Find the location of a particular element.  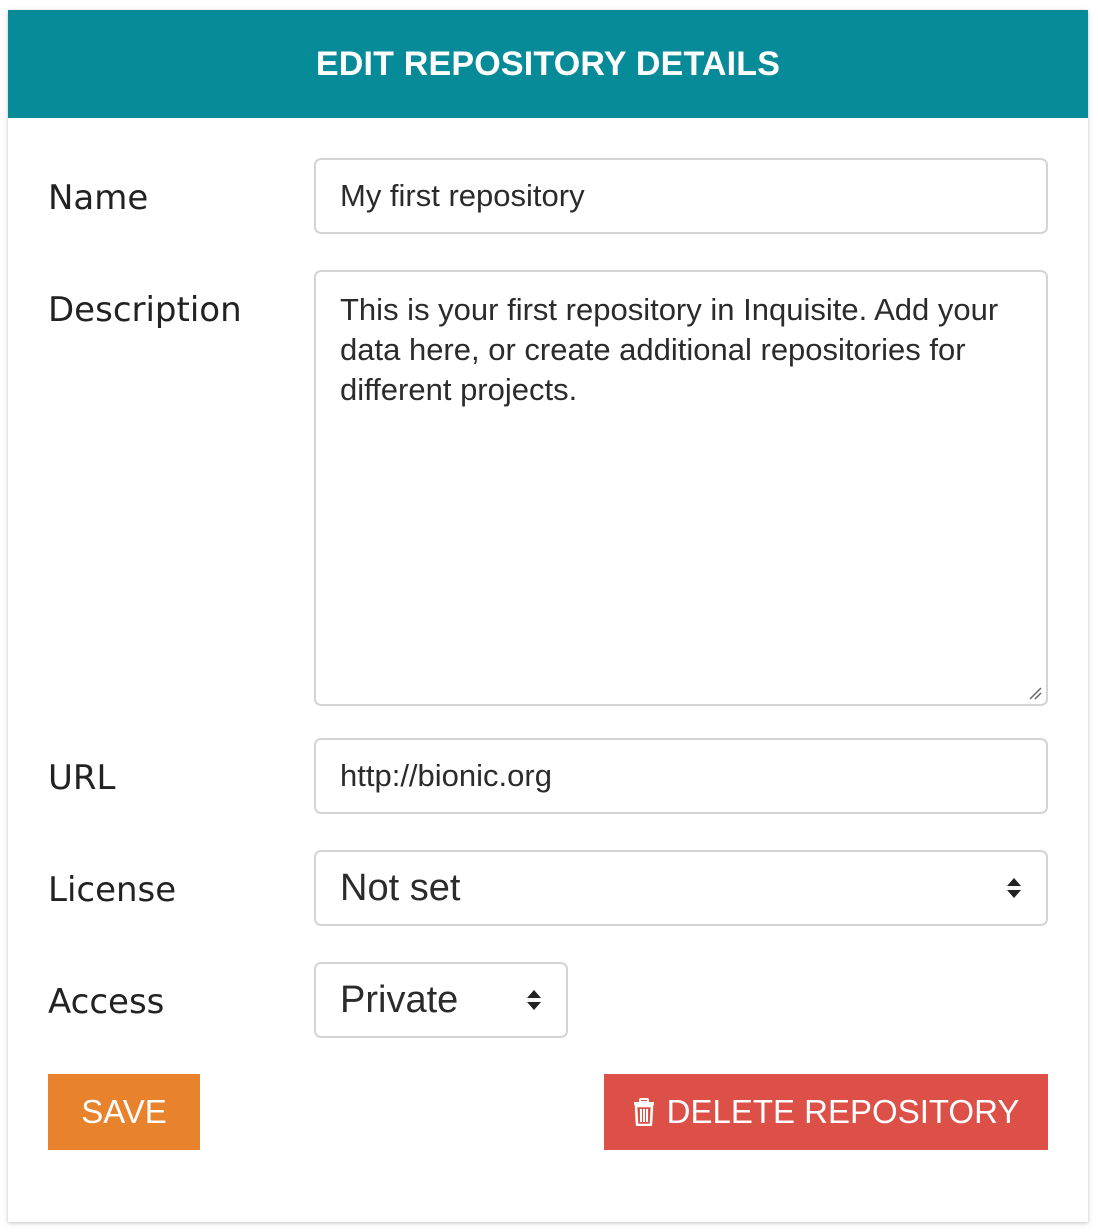

delete-repository-button: DELETE REPOSITORY is located at coordinates (826, 1112).